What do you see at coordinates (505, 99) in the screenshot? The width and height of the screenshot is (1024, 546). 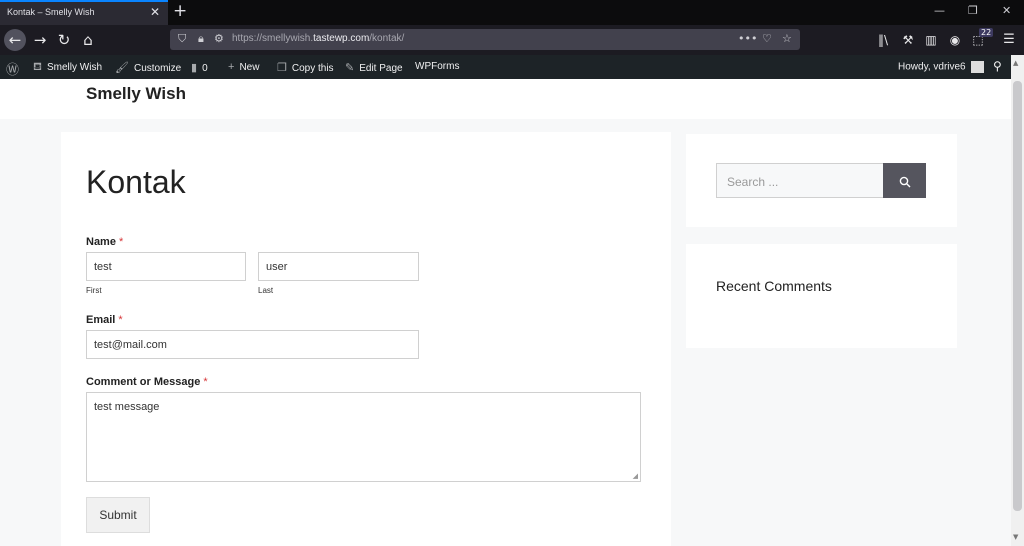 I see `site-header: Smelly Wish` at bounding box center [505, 99].